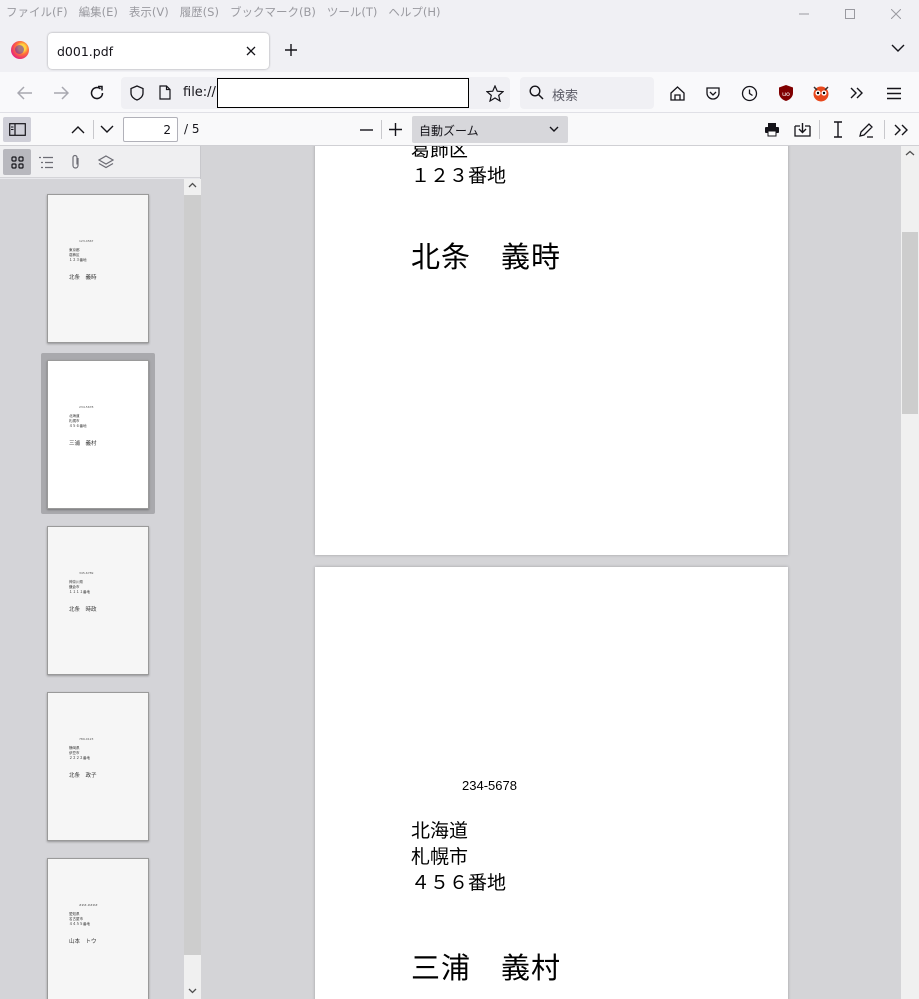  Describe the element at coordinates (490, 129) in the screenshot. I see `zoom-select: 自動ズーム` at that location.